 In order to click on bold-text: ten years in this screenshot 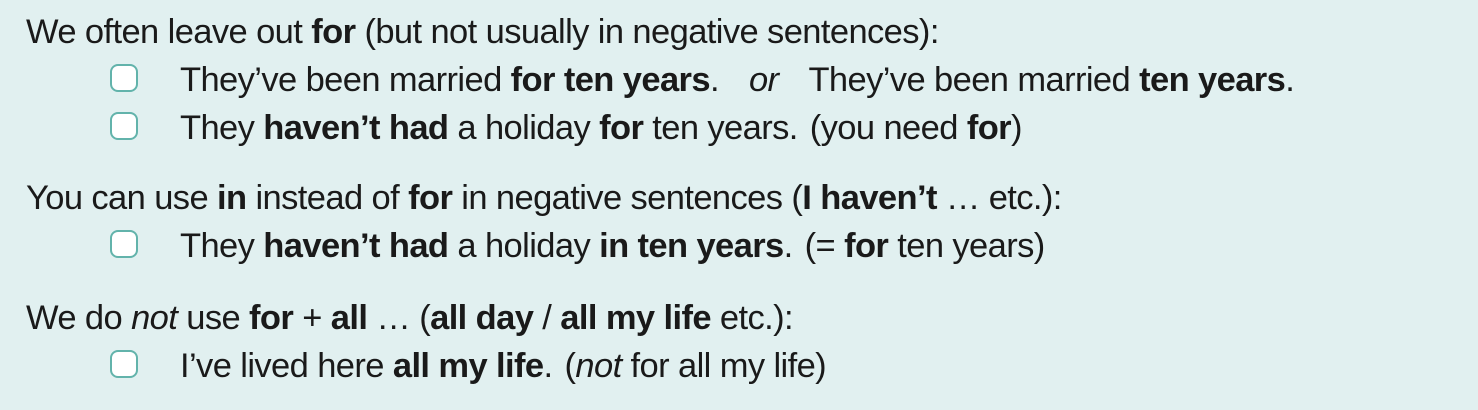, I will do `click(1212, 80)`.